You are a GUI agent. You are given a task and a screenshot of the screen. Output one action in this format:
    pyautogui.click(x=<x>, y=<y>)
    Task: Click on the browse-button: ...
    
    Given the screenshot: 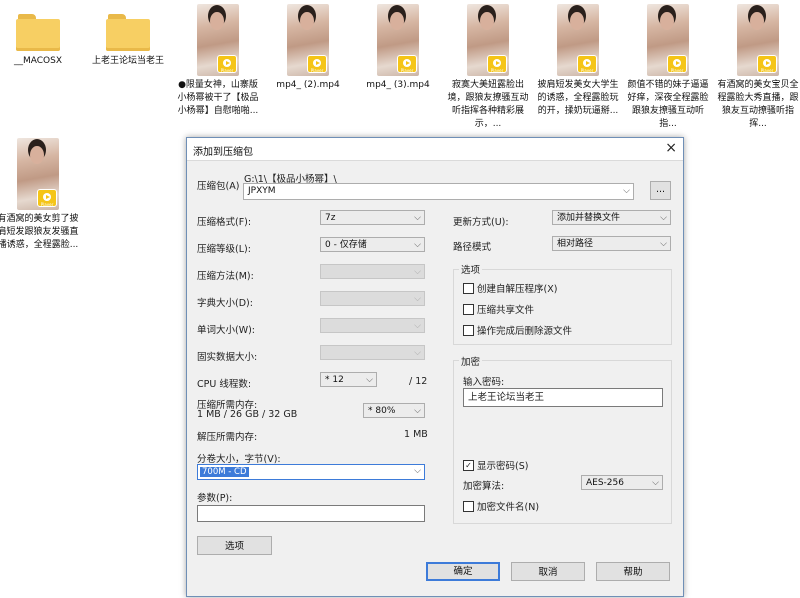 What is the action you would take?
    pyautogui.click(x=660, y=190)
    